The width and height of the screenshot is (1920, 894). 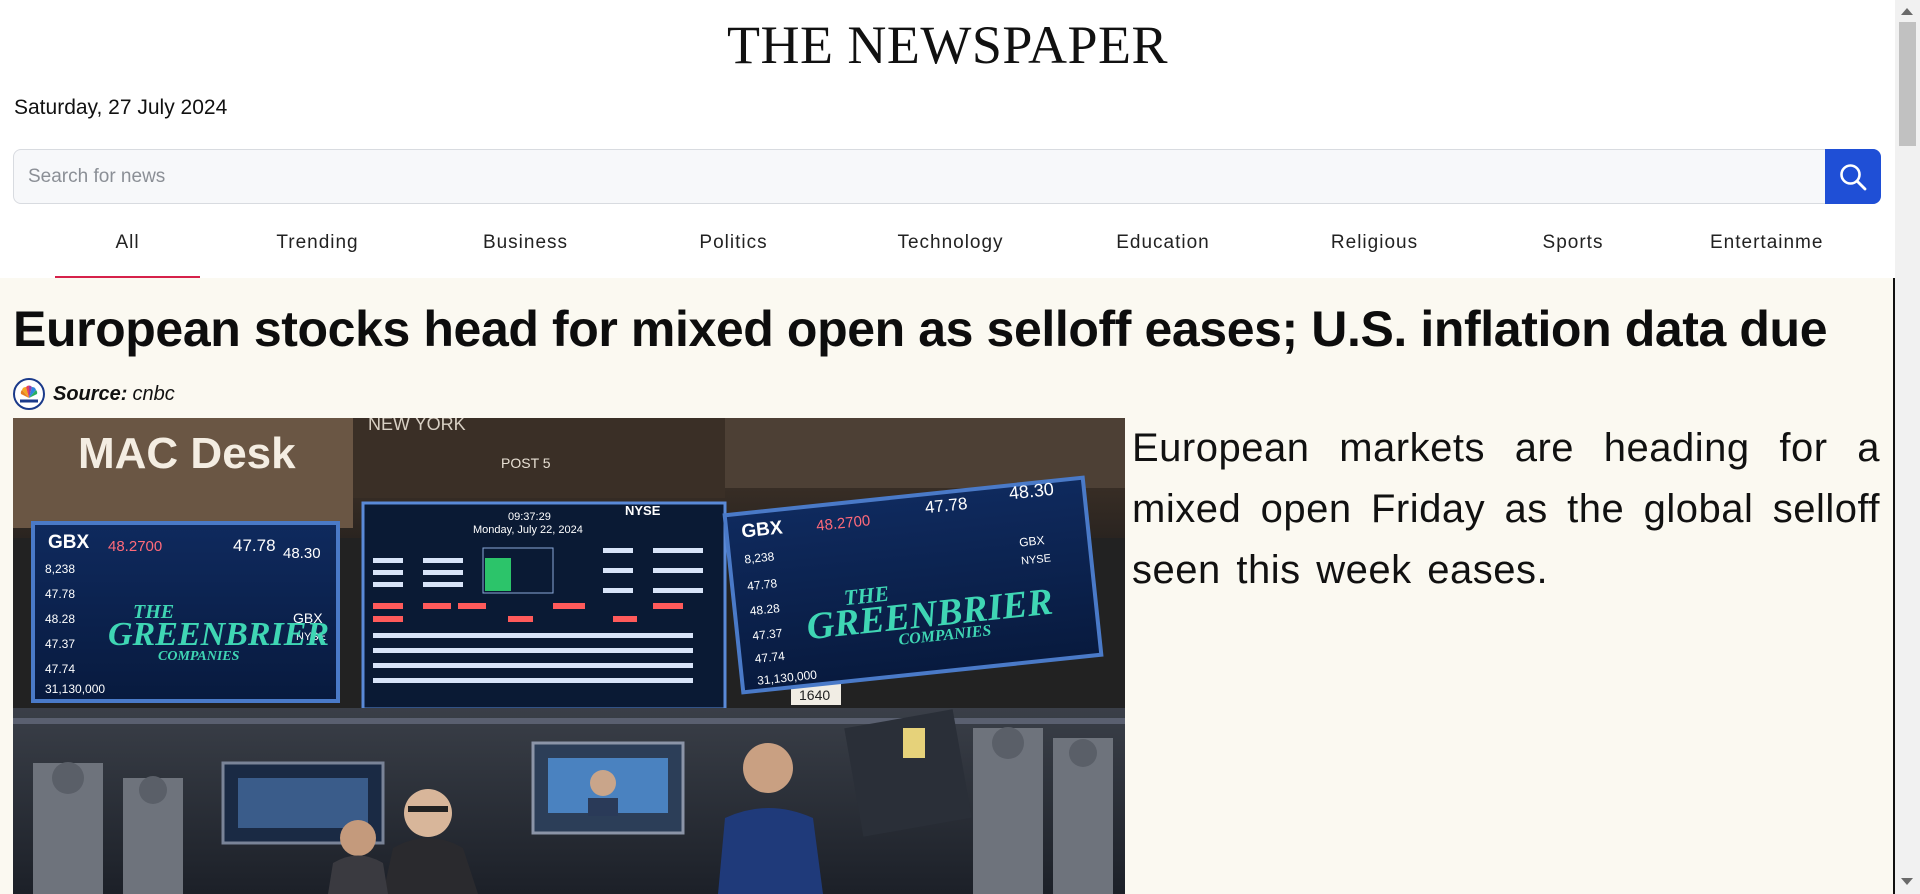 I want to click on article-source: Source: cnbc, so click(x=94, y=394).